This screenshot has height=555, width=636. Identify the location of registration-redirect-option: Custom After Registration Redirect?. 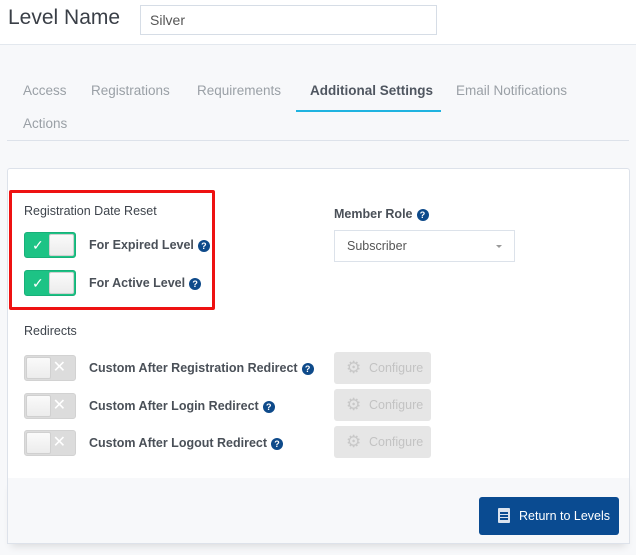
(201, 368).